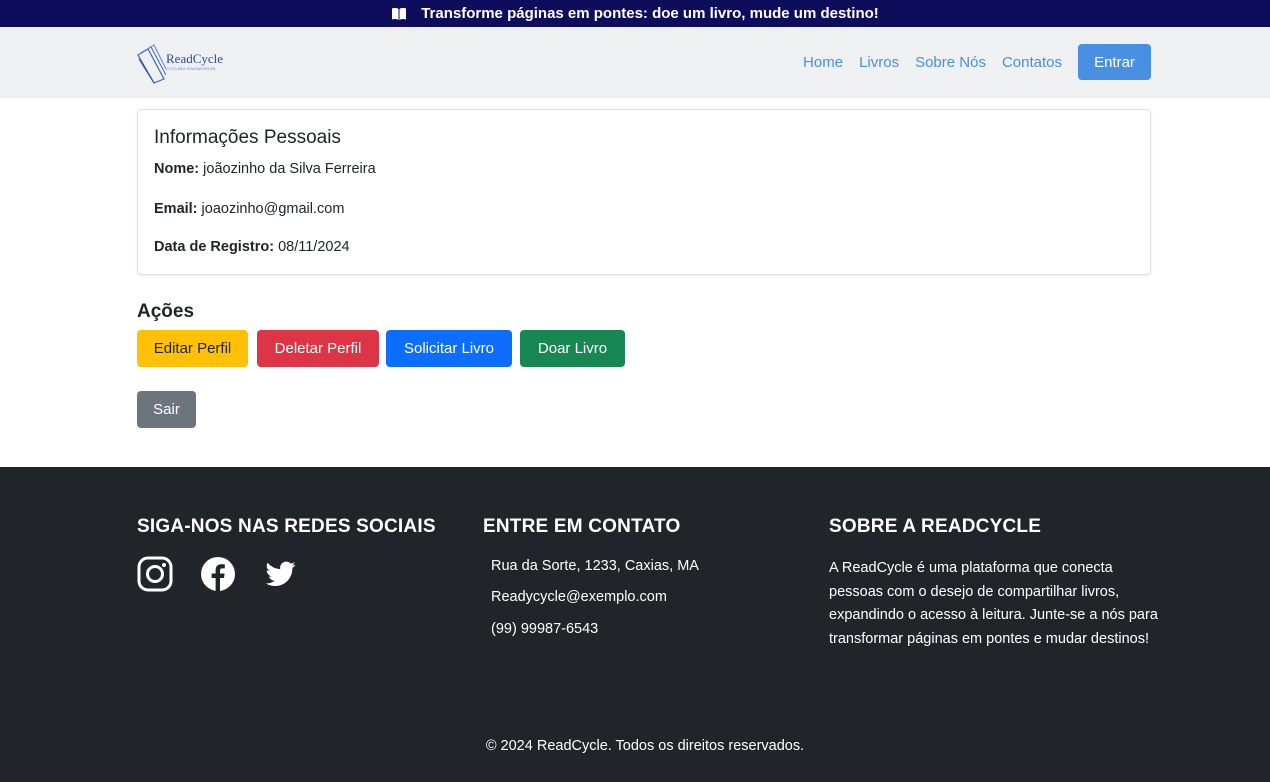 This screenshot has width=1270, height=782. What do you see at coordinates (281, 574) in the screenshot?
I see `twitter-icon` at bounding box center [281, 574].